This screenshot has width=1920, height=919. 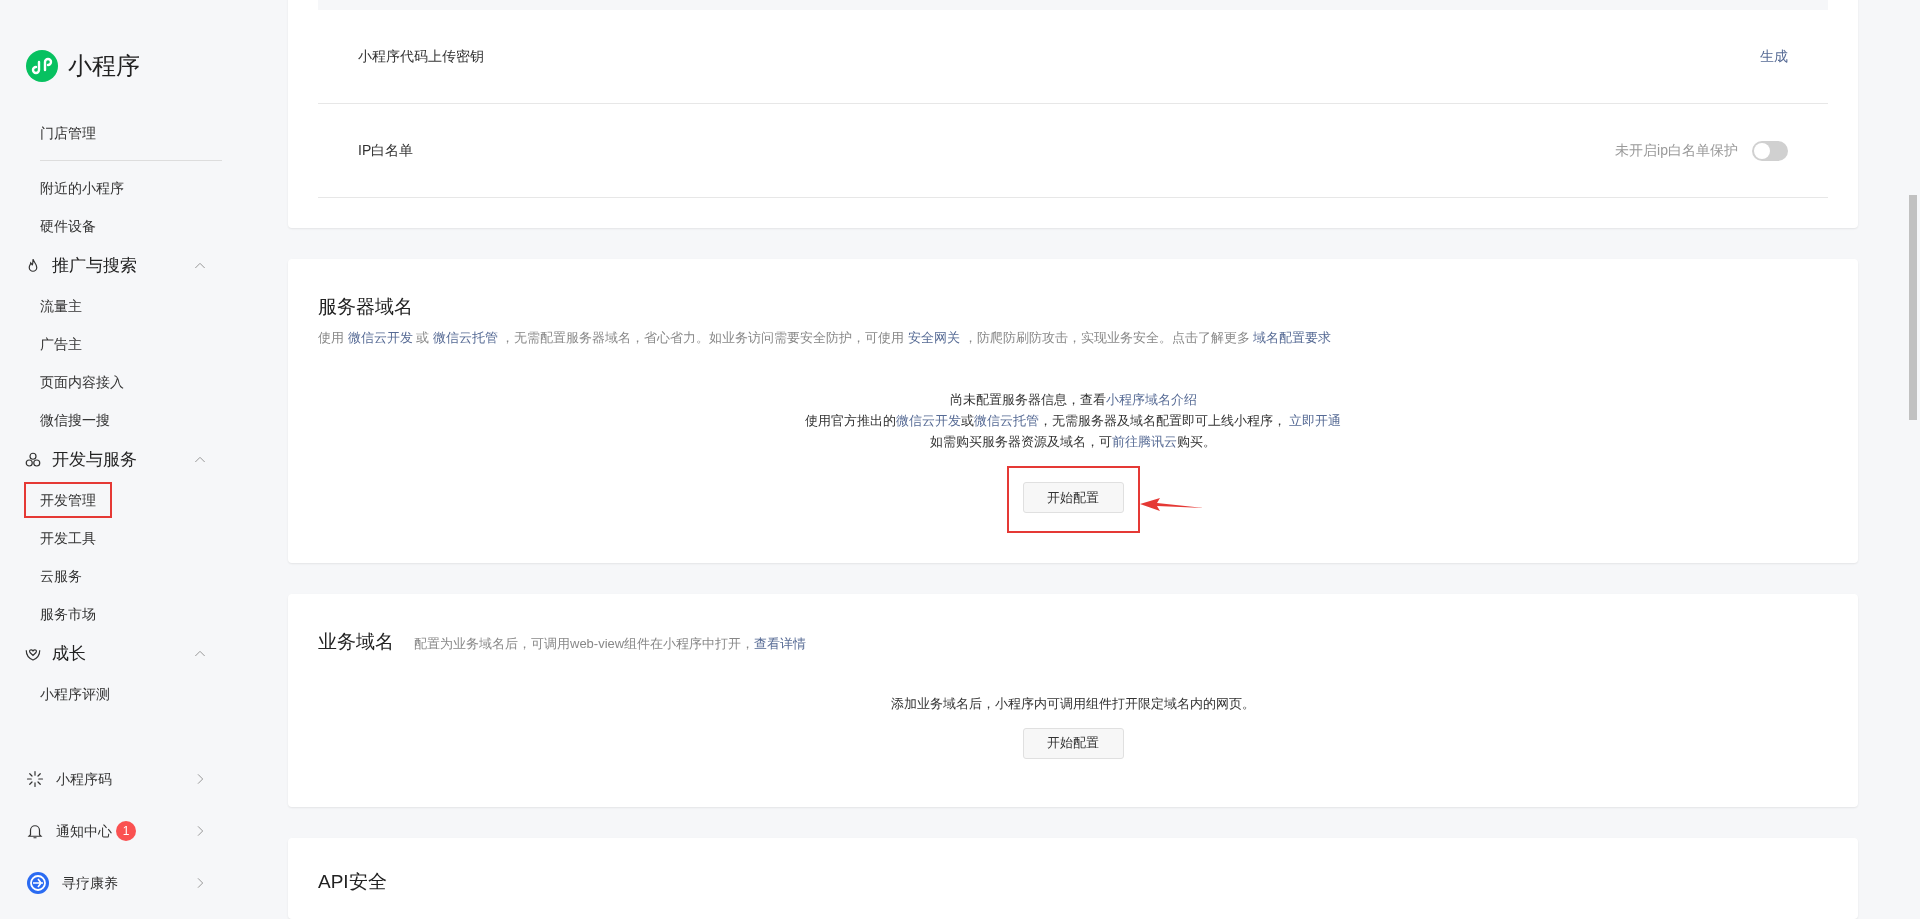 What do you see at coordinates (1073, 442) in the screenshot?
I see `empty-state-text: 如需购买服务器资源及域名，可前往腾讯云购买。` at bounding box center [1073, 442].